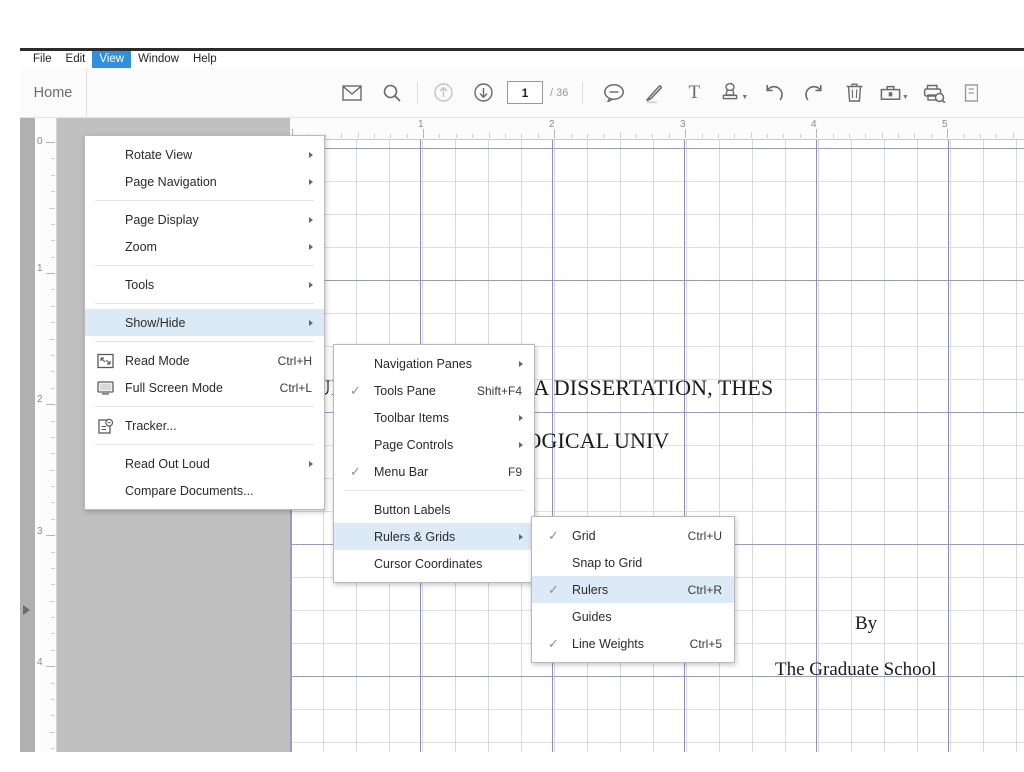 The height and width of the screenshot is (772, 1024). Describe the element at coordinates (140, 284) in the screenshot. I see `menu-item-label: Tools` at that location.